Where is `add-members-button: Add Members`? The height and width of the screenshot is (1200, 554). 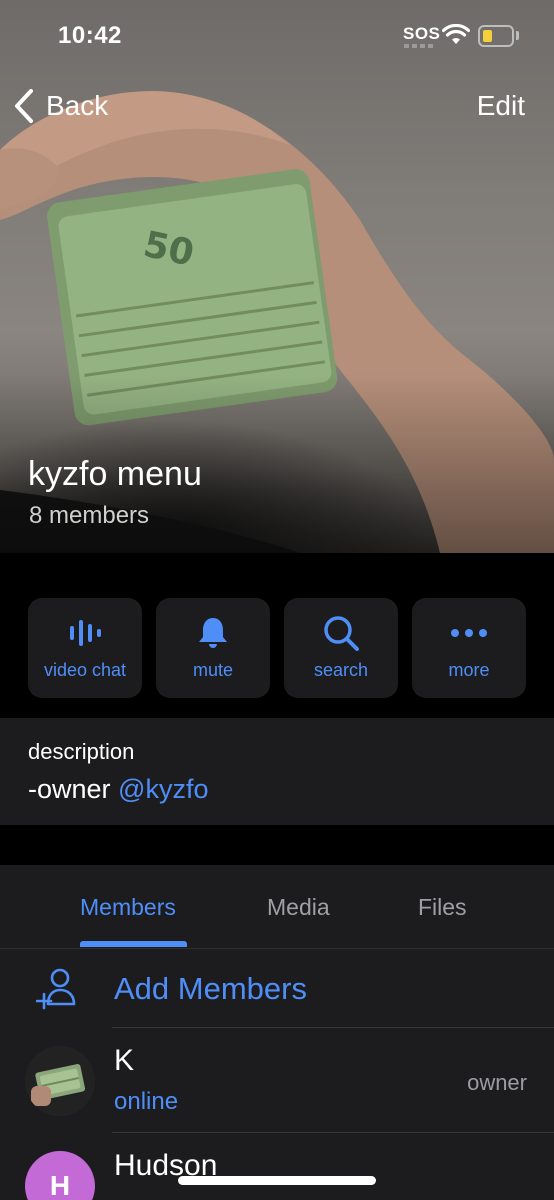 add-members-button: Add Members is located at coordinates (277, 988).